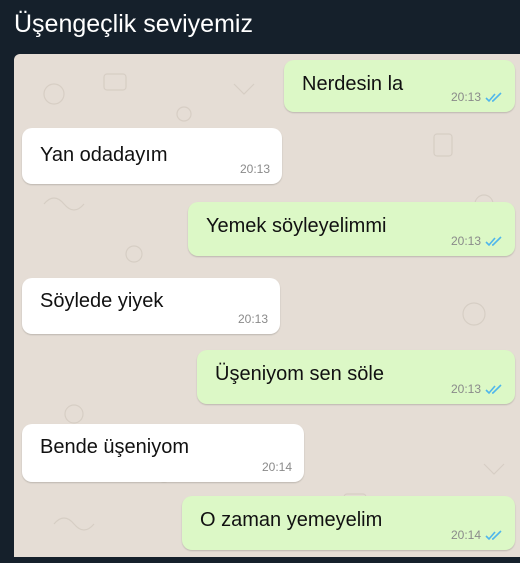  I want to click on message-bubble-outgoing: Yemek söyleyelimmi 20:13, so click(351, 229).